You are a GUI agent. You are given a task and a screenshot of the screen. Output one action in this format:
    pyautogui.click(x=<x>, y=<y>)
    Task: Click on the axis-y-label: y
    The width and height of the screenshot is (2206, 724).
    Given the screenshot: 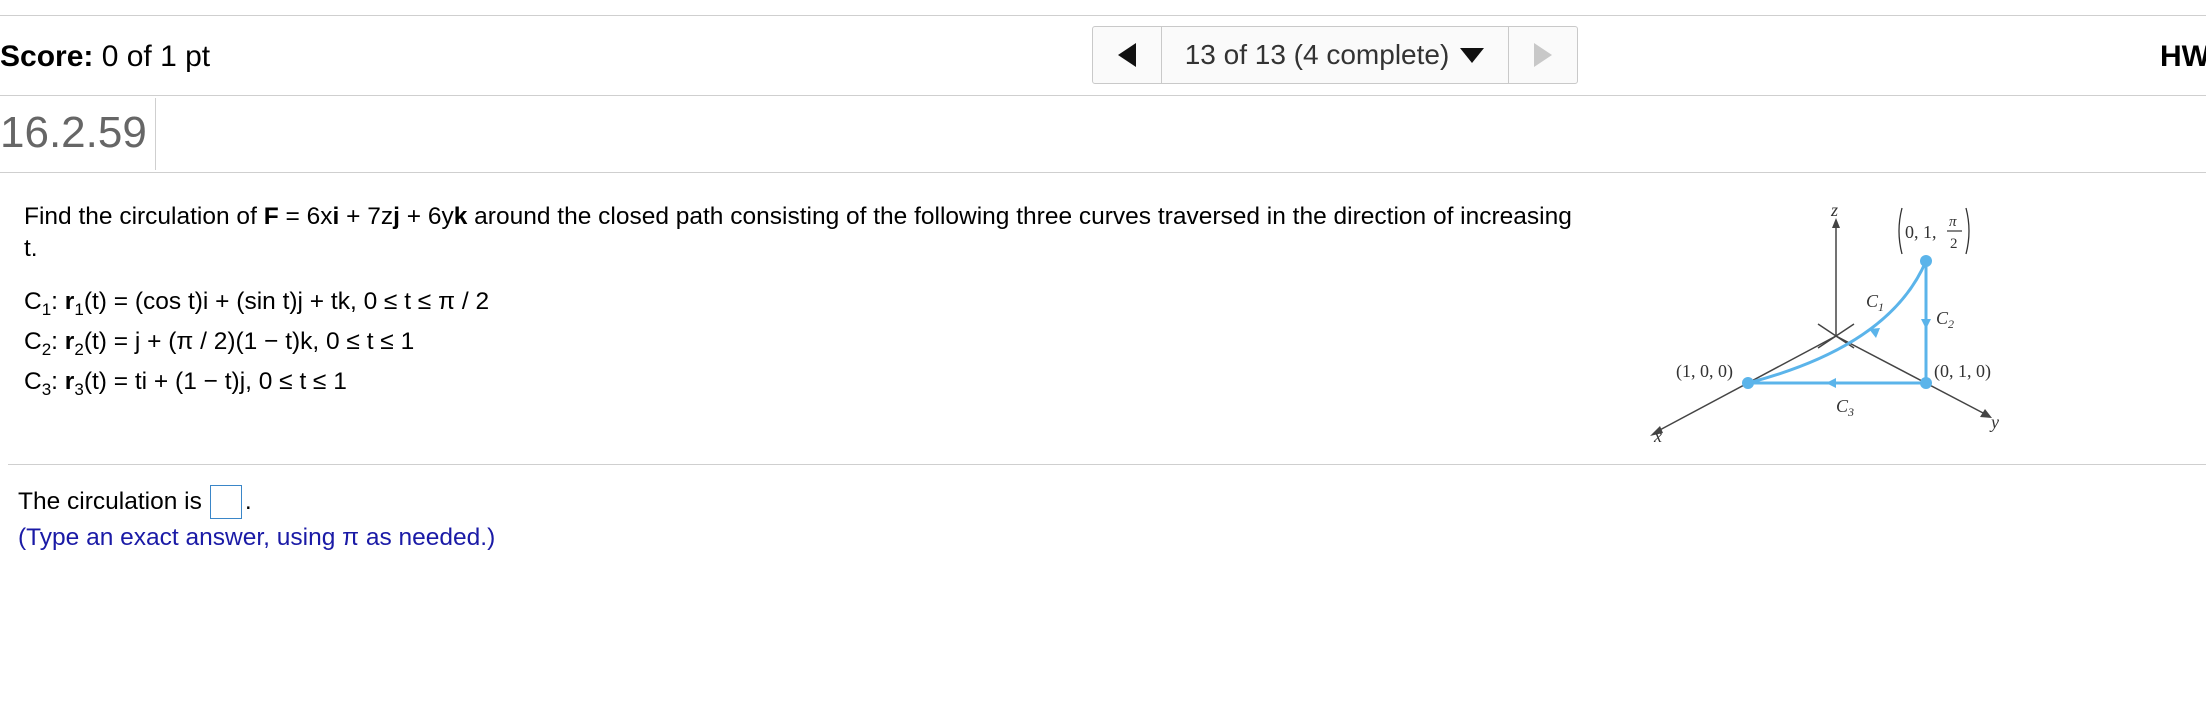 What is the action you would take?
    pyautogui.click(x=1994, y=422)
    